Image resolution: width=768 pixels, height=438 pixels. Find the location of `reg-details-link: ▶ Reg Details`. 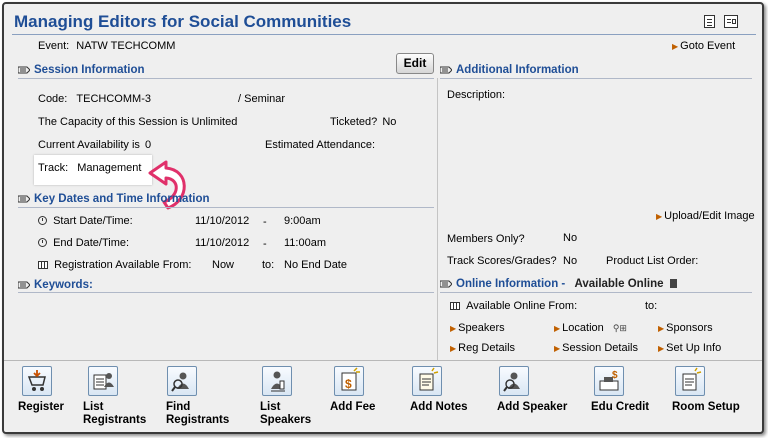

reg-details-link: ▶ Reg Details is located at coordinates (482, 348).